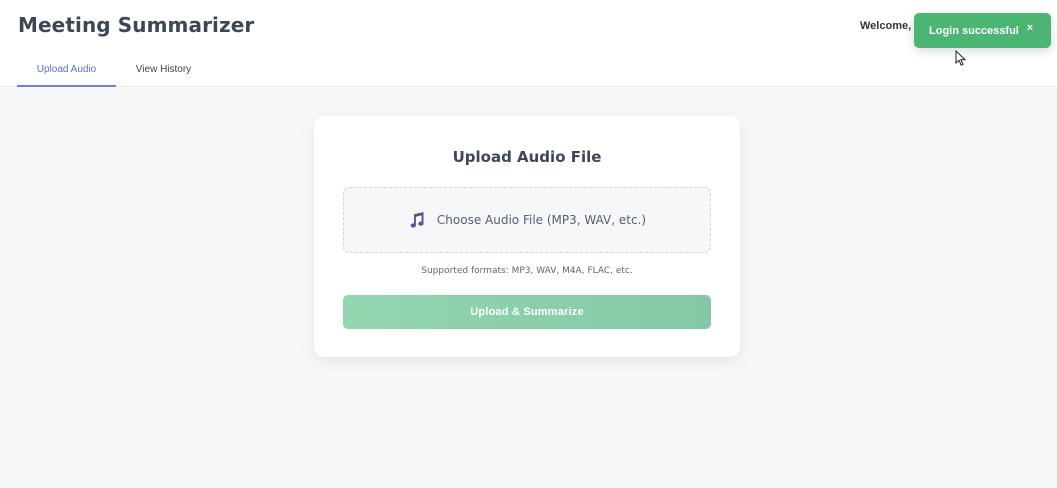 Image resolution: width=1057 pixels, height=488 pixels. Describe the element at coordinates (136, 25) in the screenshot. I see `app-title: Meeting Summarizer` at that location.